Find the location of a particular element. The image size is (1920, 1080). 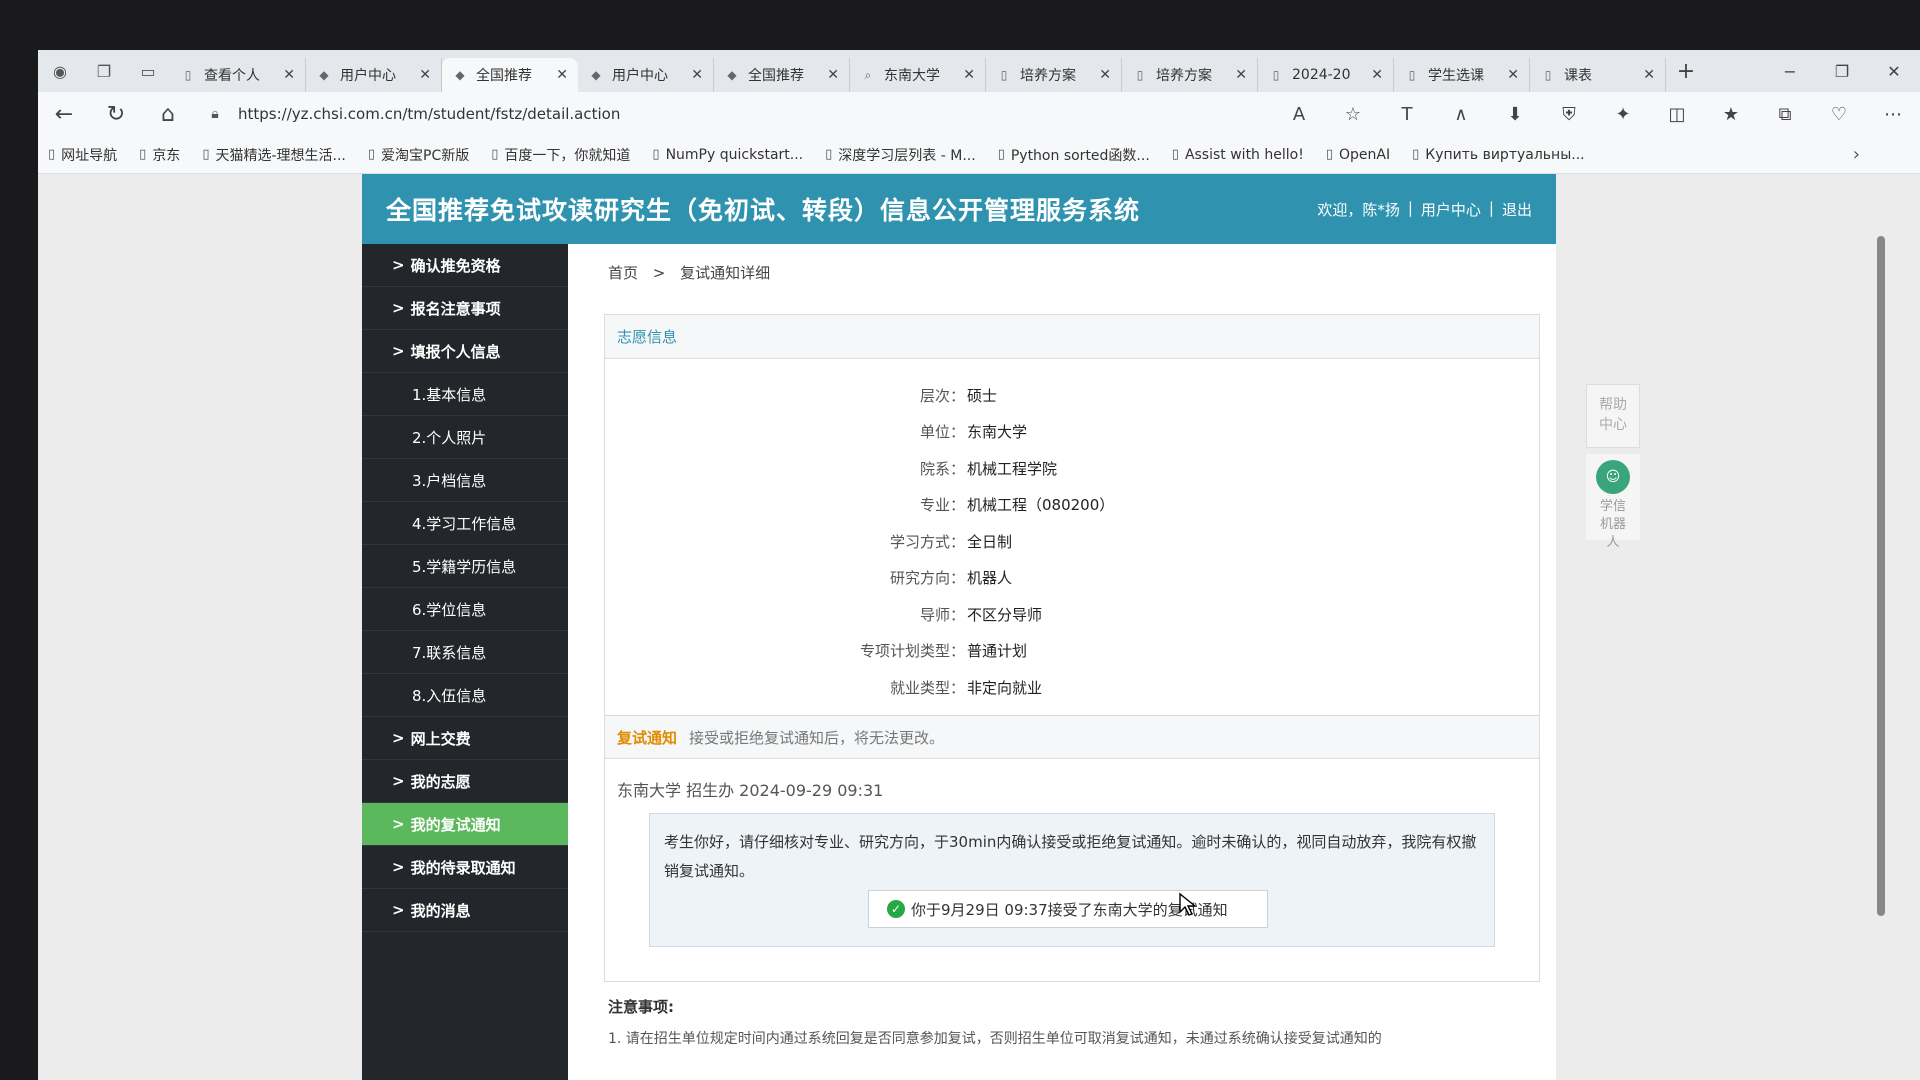

bookmark-item: ▯ 京东 is located at coordinates (159, 155).